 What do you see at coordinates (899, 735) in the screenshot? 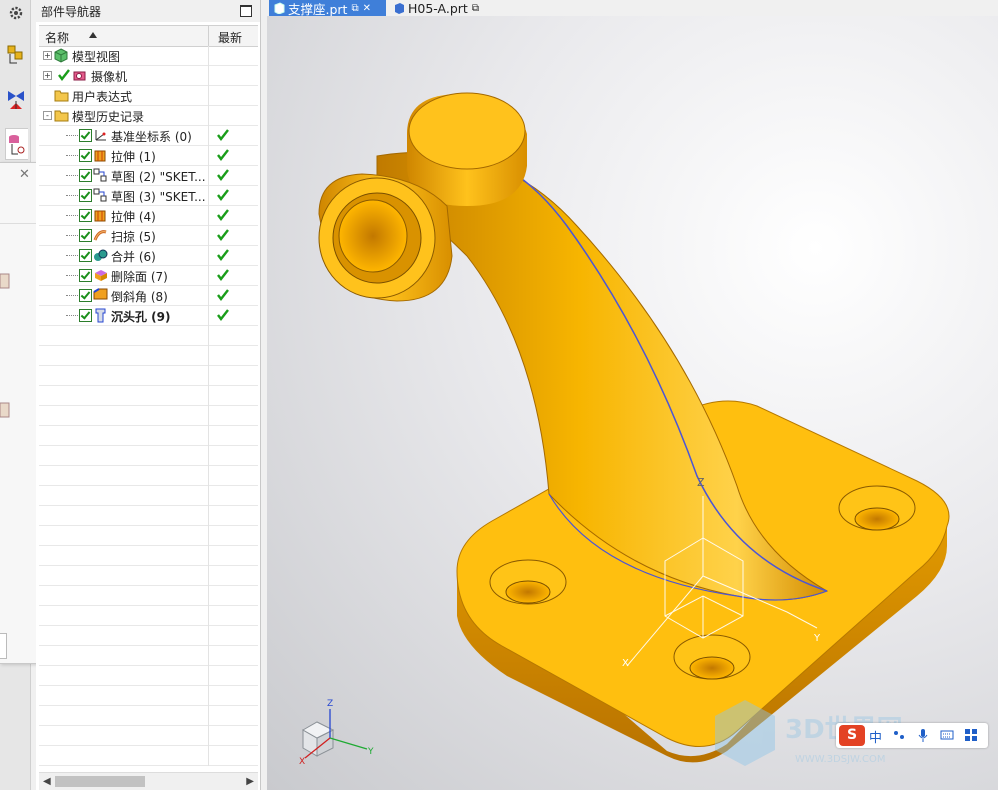
I see `punctuation-icon` at bounding box center [899, 735].